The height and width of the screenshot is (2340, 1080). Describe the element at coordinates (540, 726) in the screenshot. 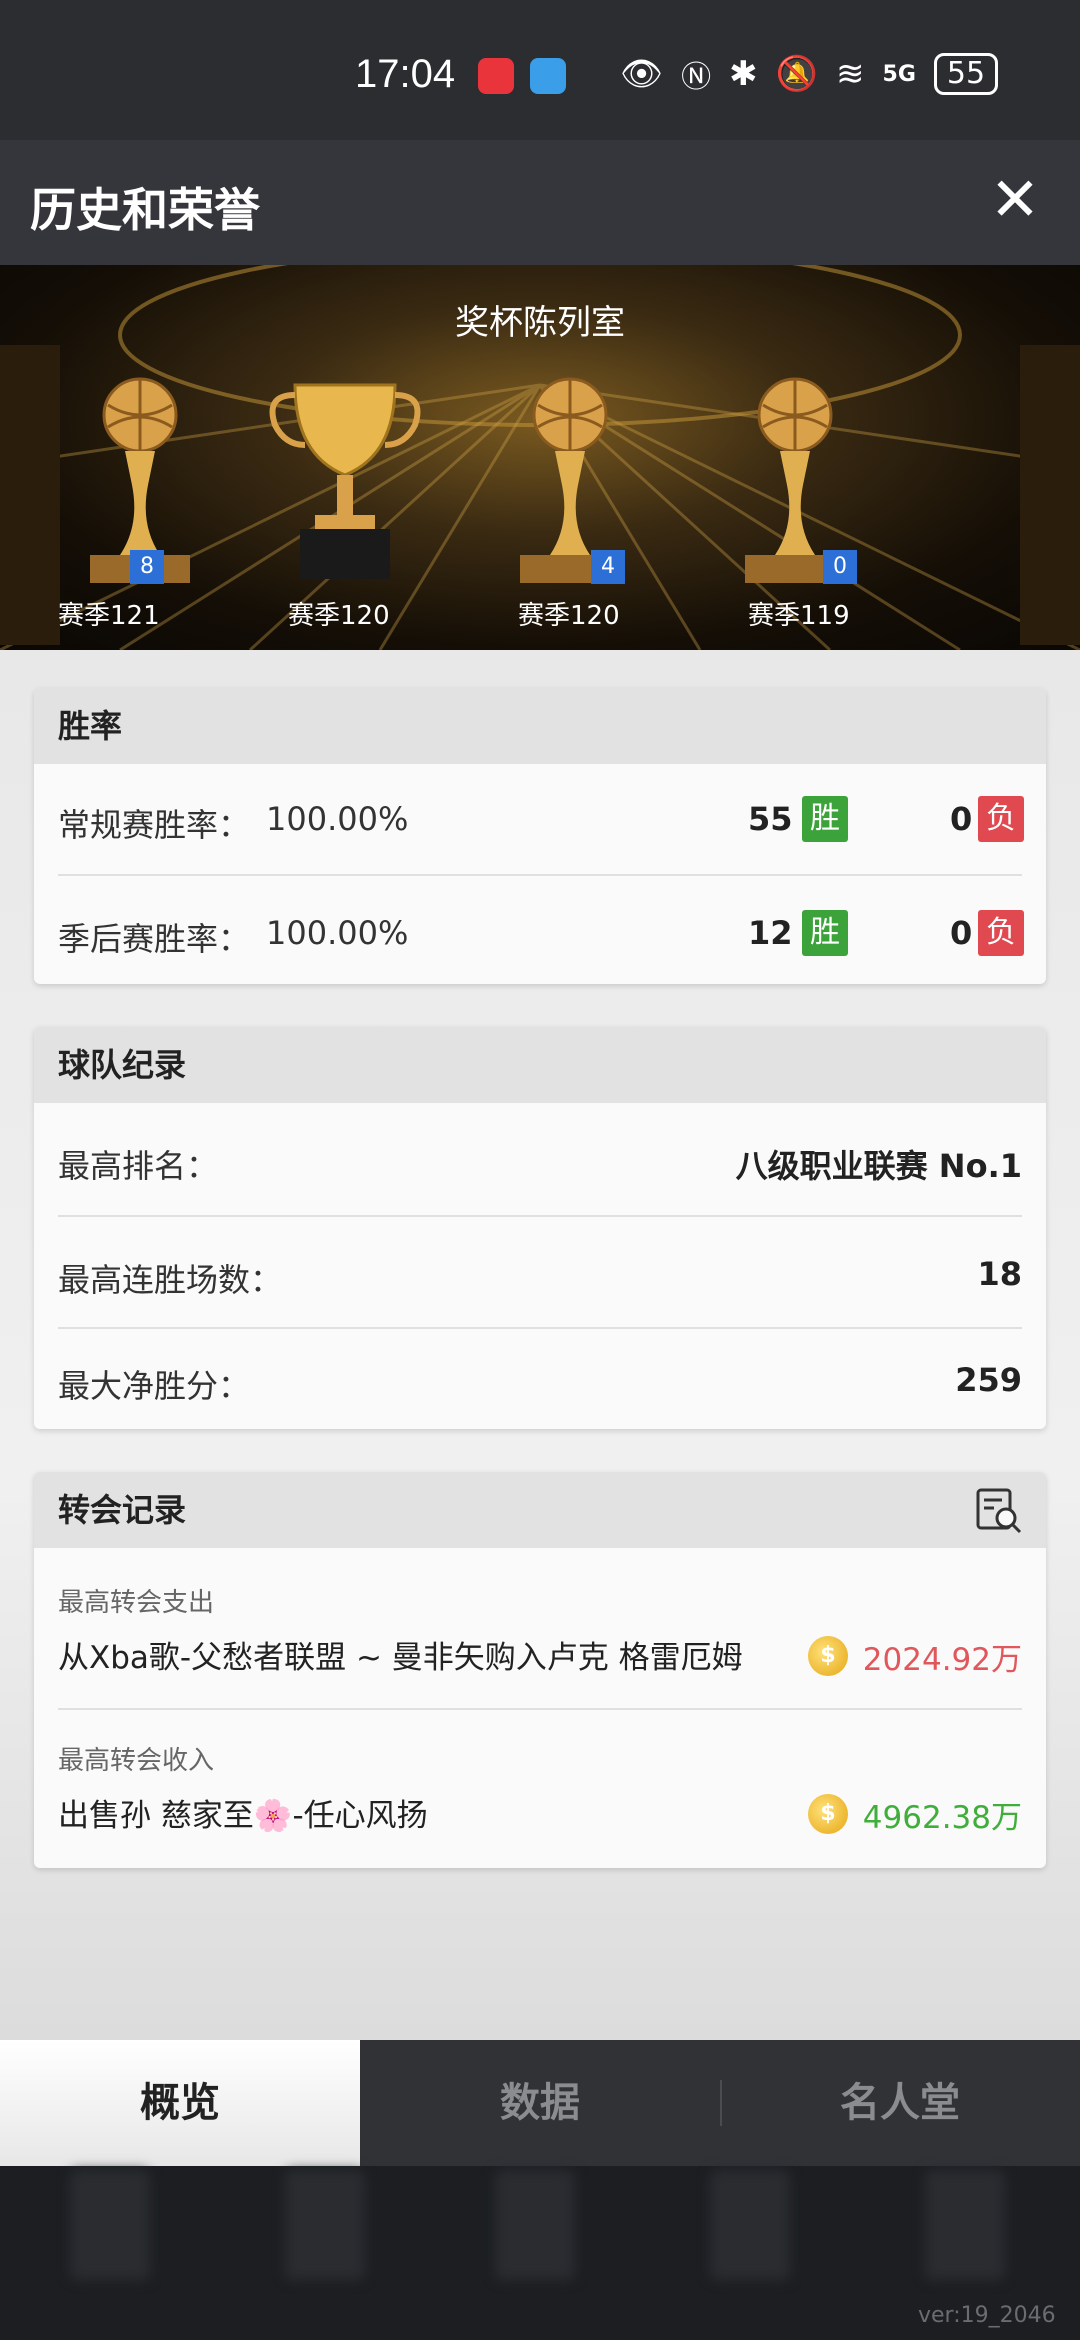

I see `card-title: 胜率` at that location.